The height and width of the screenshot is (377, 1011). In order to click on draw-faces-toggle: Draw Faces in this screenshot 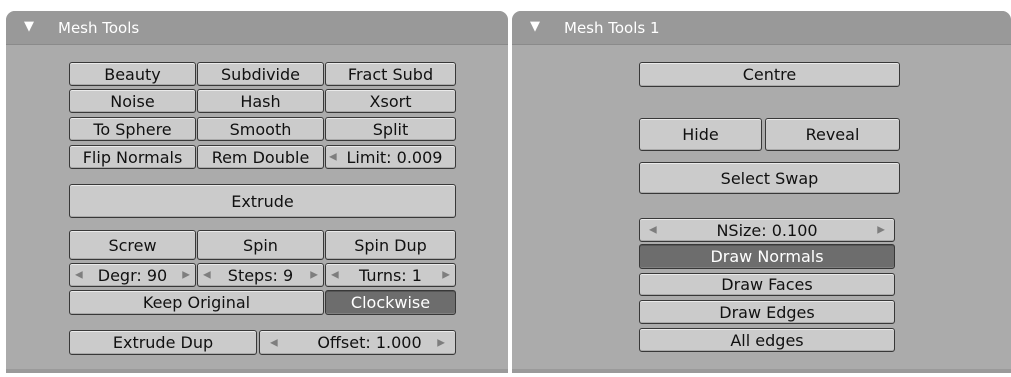, I will do `click(767, 284)`.